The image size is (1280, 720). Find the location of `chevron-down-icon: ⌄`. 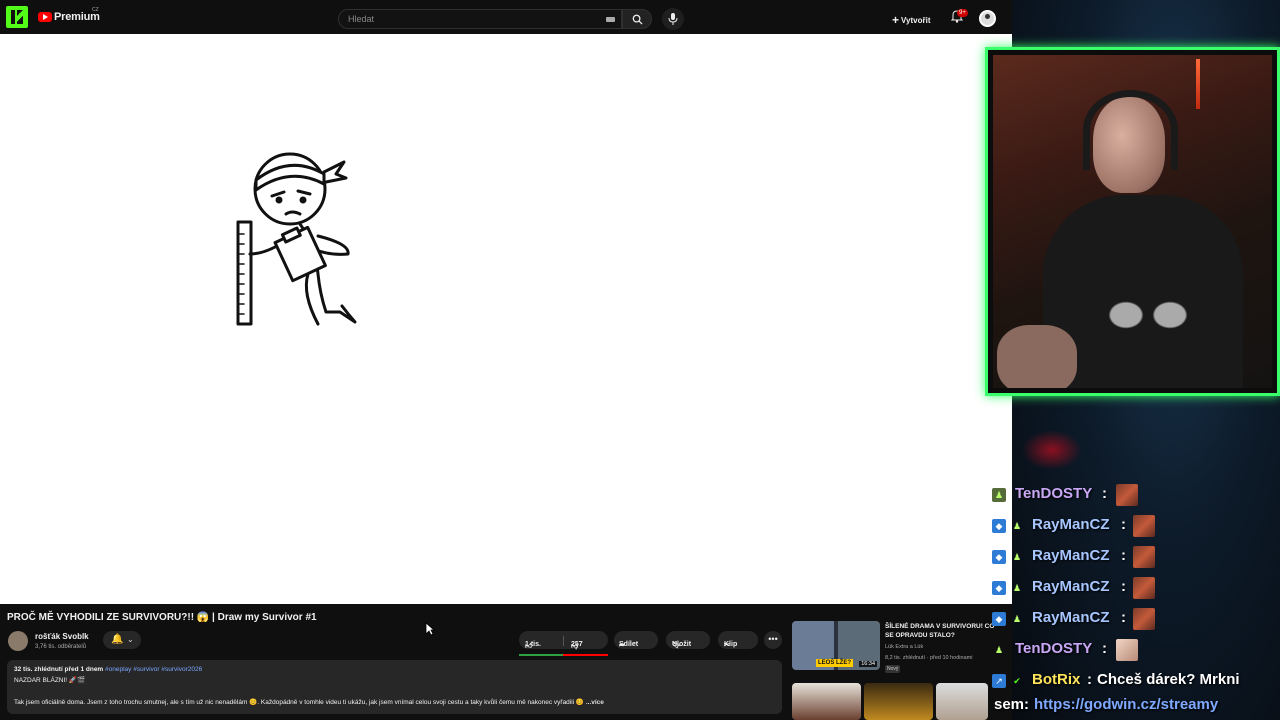

chevron-down-icon: ⌄ is located at coordinates (130, 639).